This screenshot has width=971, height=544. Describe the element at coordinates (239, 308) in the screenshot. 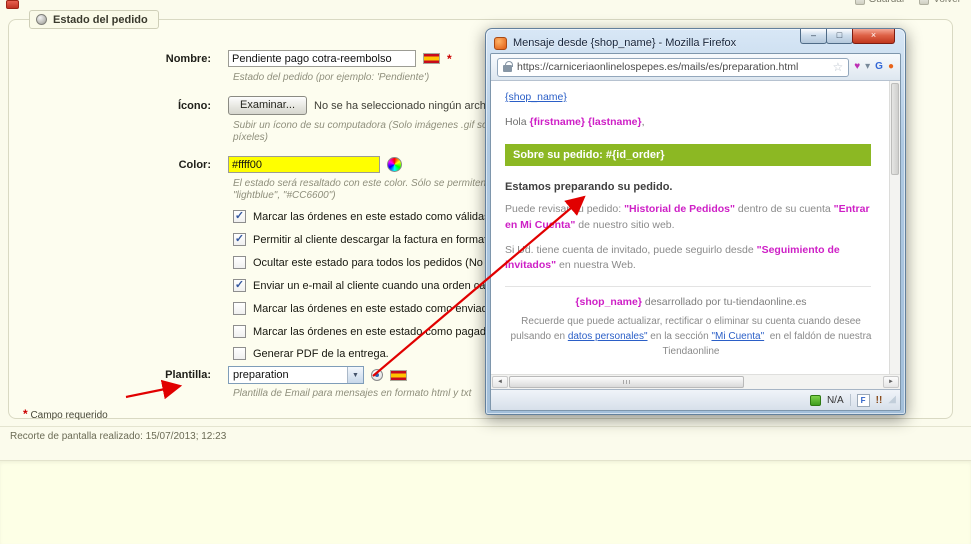

I see `checkbox-set-shipped` at that location.